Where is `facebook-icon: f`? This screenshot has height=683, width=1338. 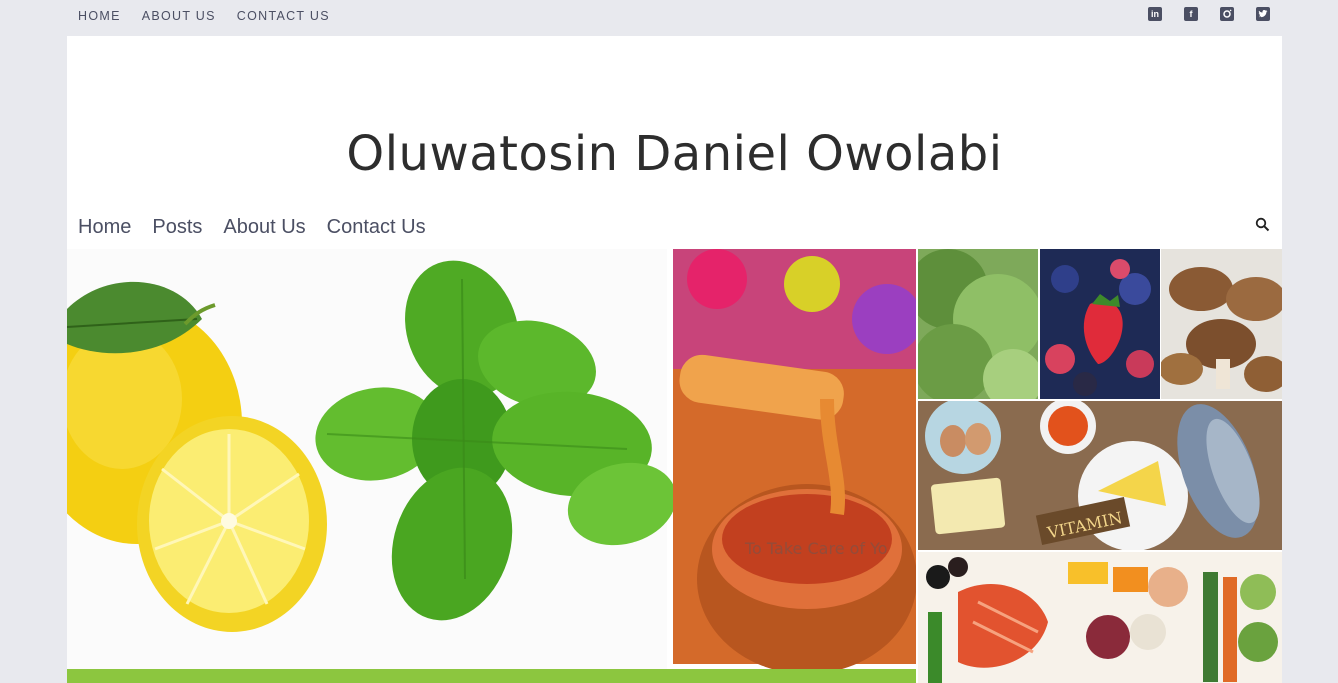 facebook-icon: f is located at coordinates (1191, 14).